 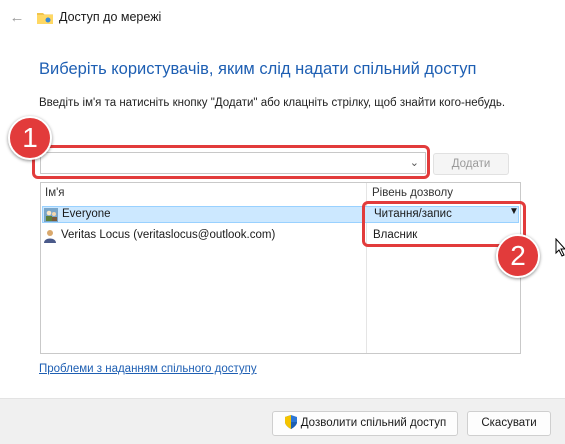 I want to click on user-name: Veritas Locus (veritaslocus@outlook.com), so click(x=168, y=235).